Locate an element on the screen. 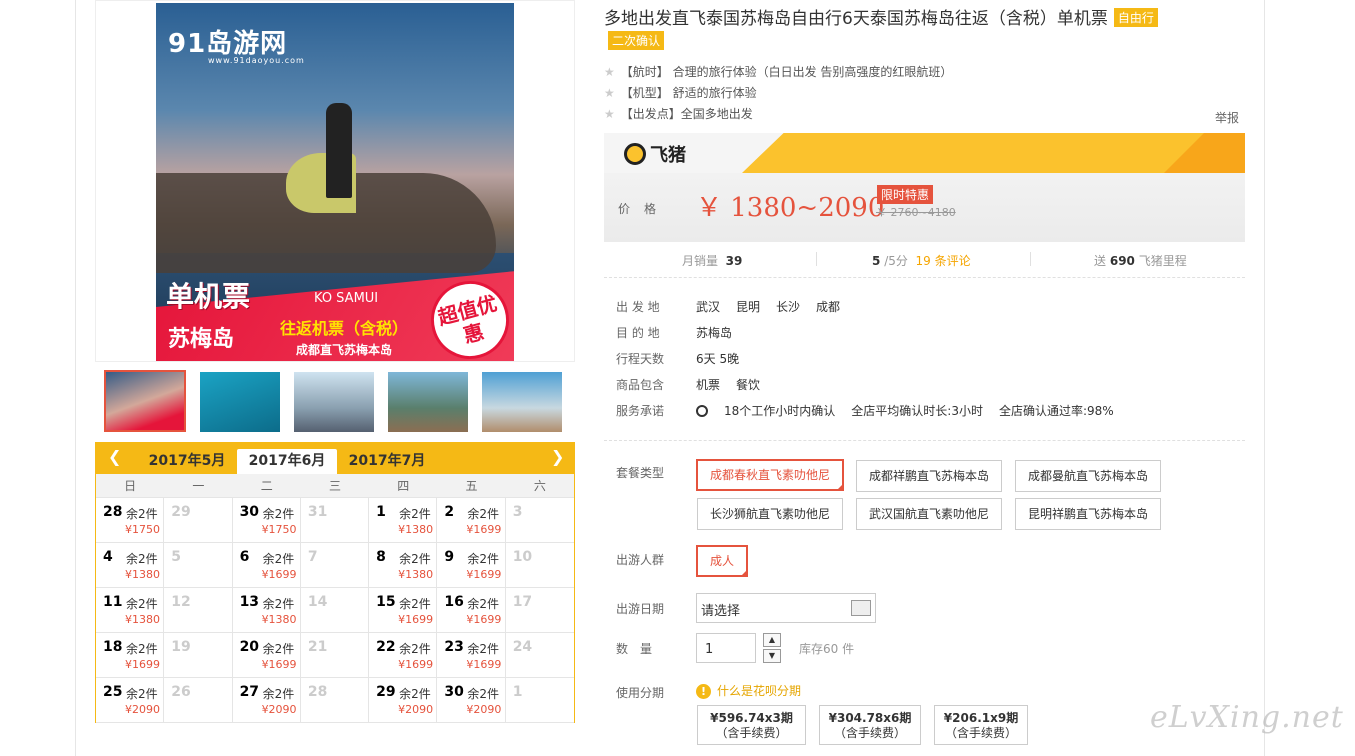  day-number: 26 is located at coordinates (181, 692).